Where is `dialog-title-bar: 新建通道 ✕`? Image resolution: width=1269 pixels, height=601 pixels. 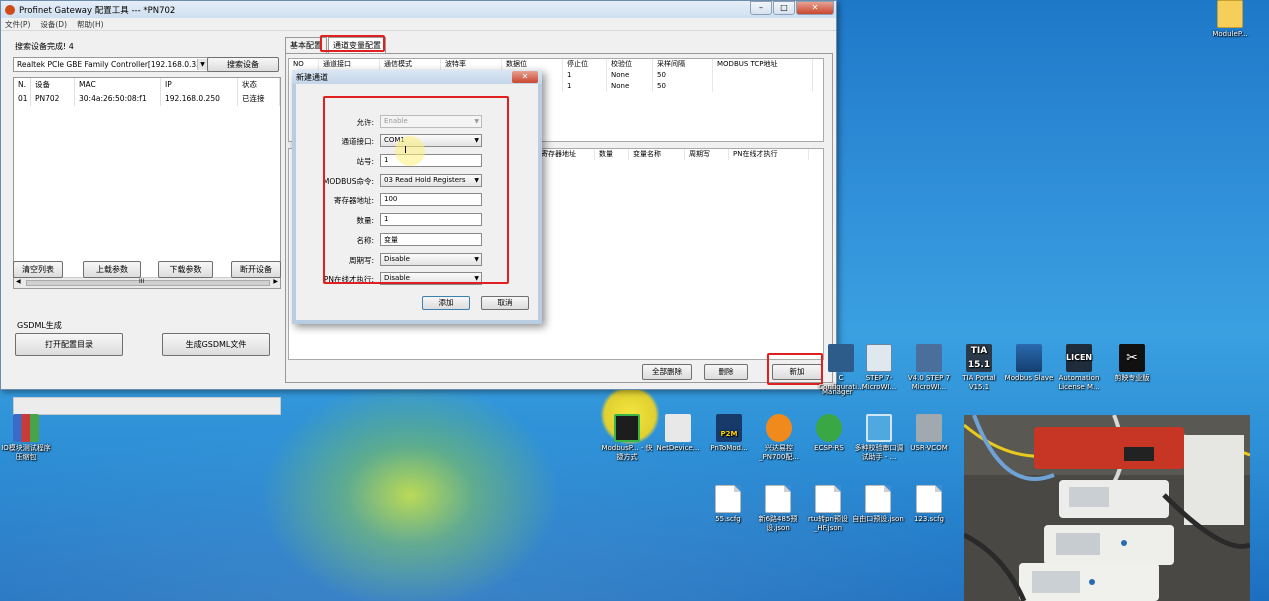
dialog-title-bar: 新建通道 ✕ is located at coordinates (417, 77).